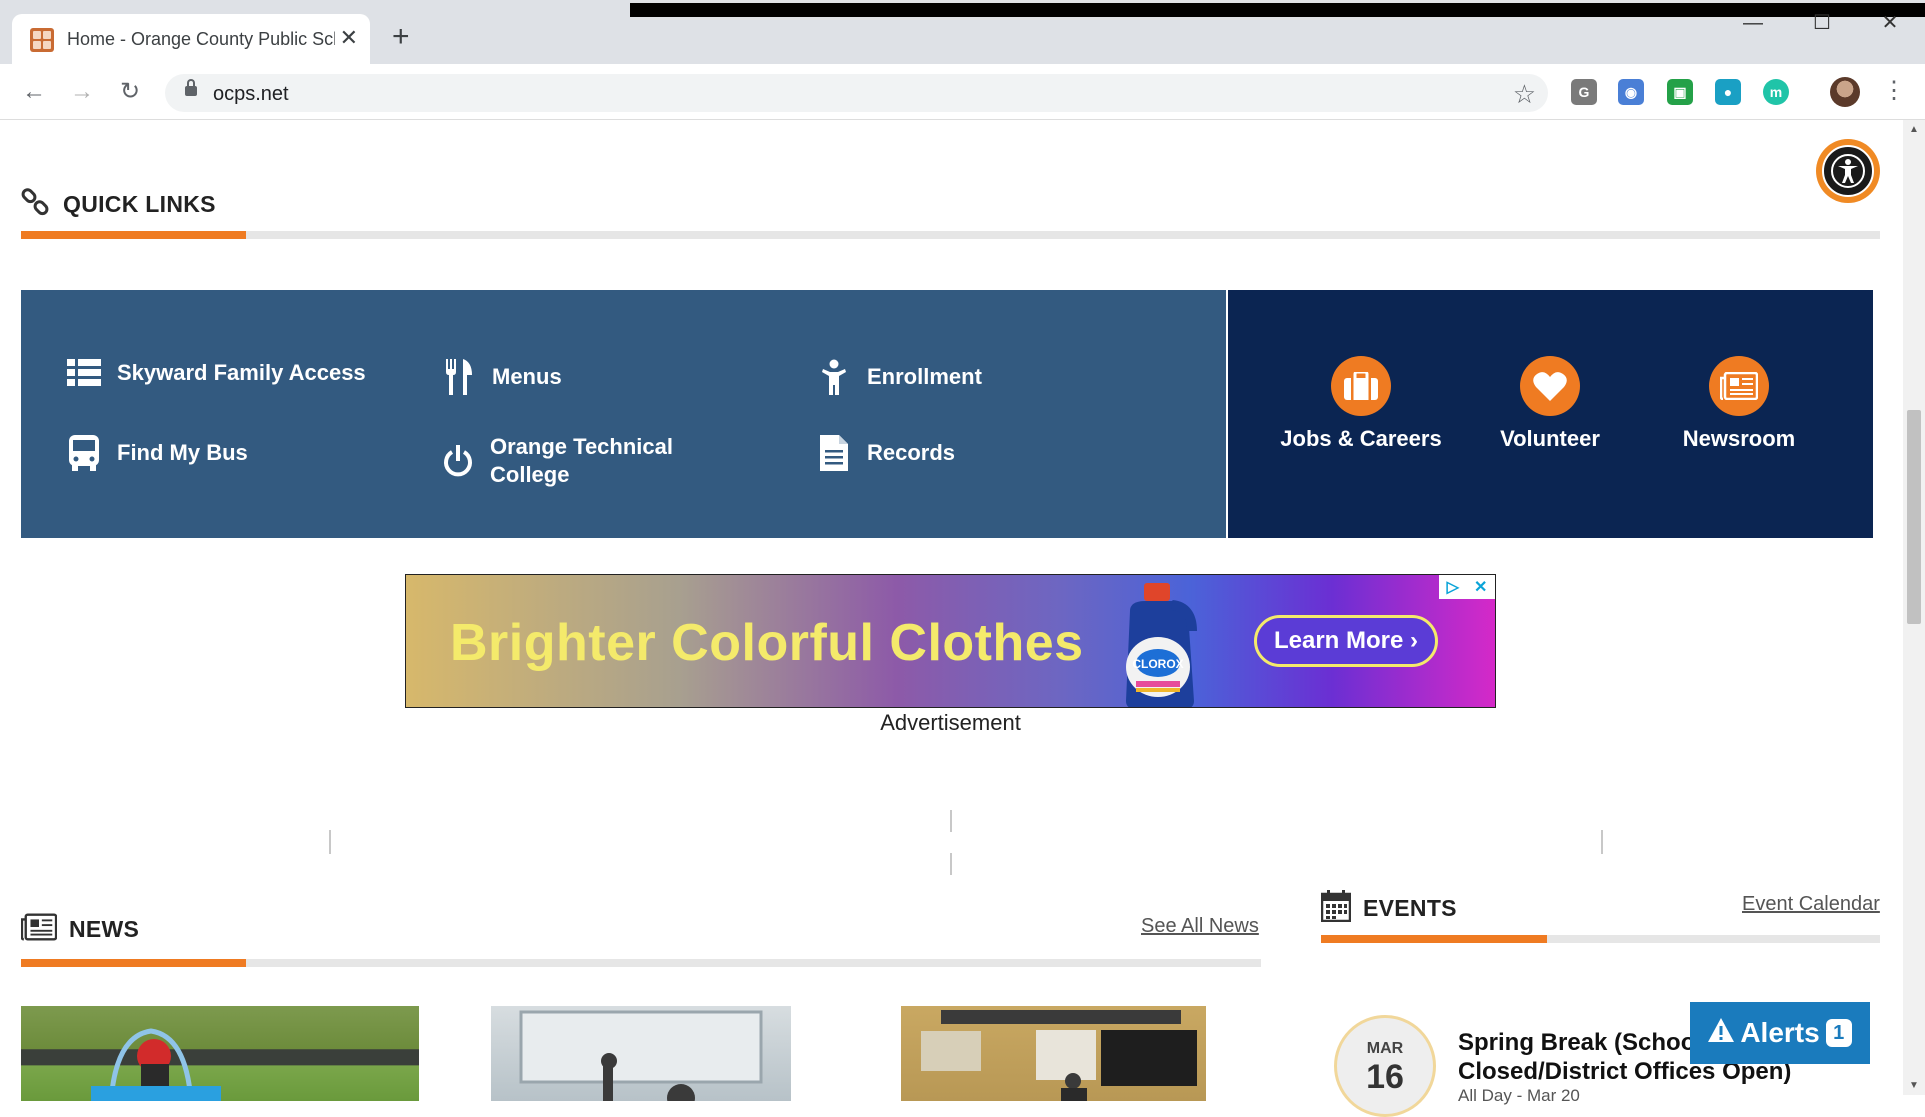  I want to click on grammarly-ext-icon: G, so click(1584, 92).